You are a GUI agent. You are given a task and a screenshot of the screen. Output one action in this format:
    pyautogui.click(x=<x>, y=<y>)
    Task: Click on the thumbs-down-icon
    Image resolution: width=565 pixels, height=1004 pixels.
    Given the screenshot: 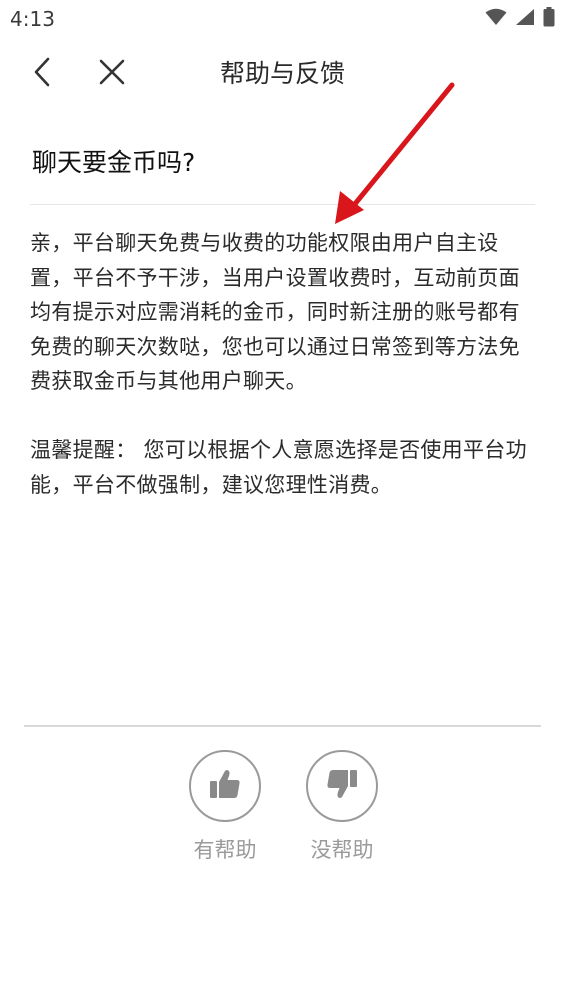 What is the action you would take?
    pyautogui.click(x=342, y=786)
    